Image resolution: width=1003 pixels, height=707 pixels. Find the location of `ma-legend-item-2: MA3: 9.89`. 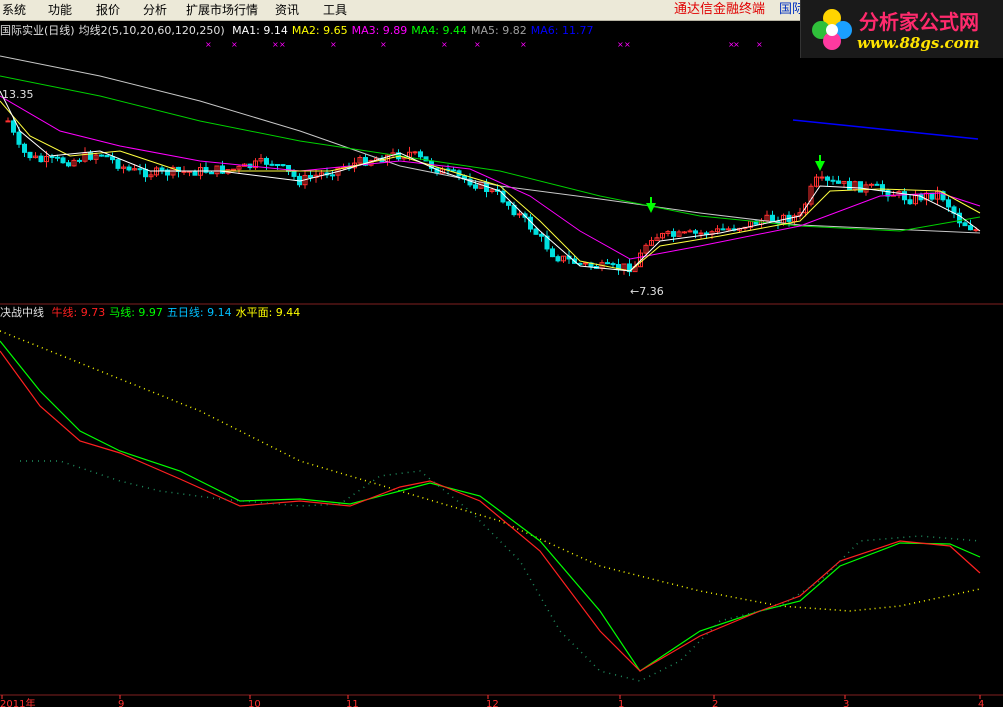

ma-legend-item-2: MA3: 9.89 is located at coordinates (379, 30).